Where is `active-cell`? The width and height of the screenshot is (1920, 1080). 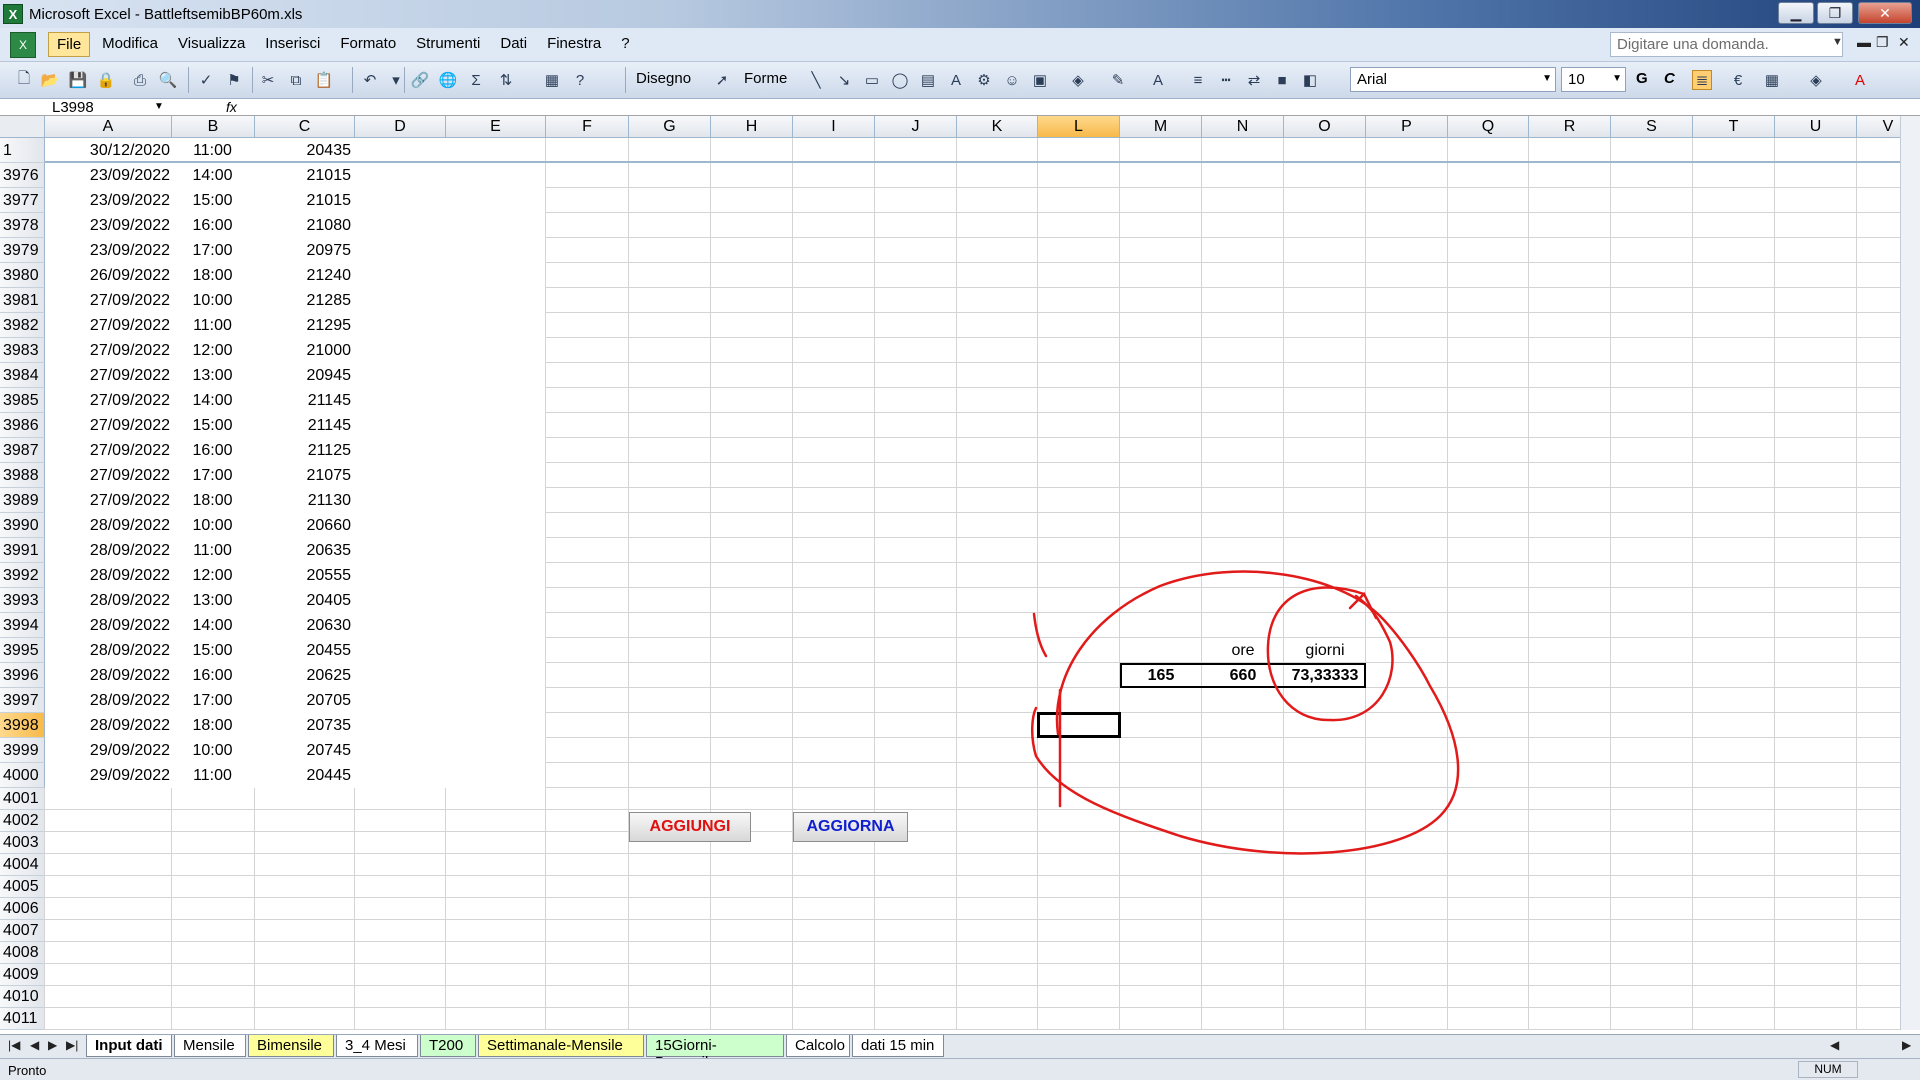 active-cell is located at coordinates (1079, 725).